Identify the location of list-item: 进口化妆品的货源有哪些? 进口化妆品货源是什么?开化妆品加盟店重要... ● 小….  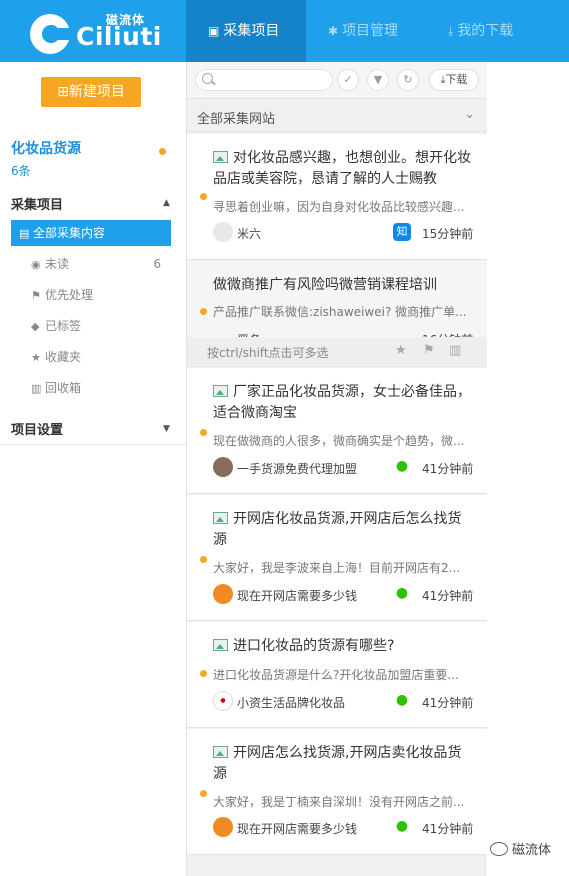
(337, 675).